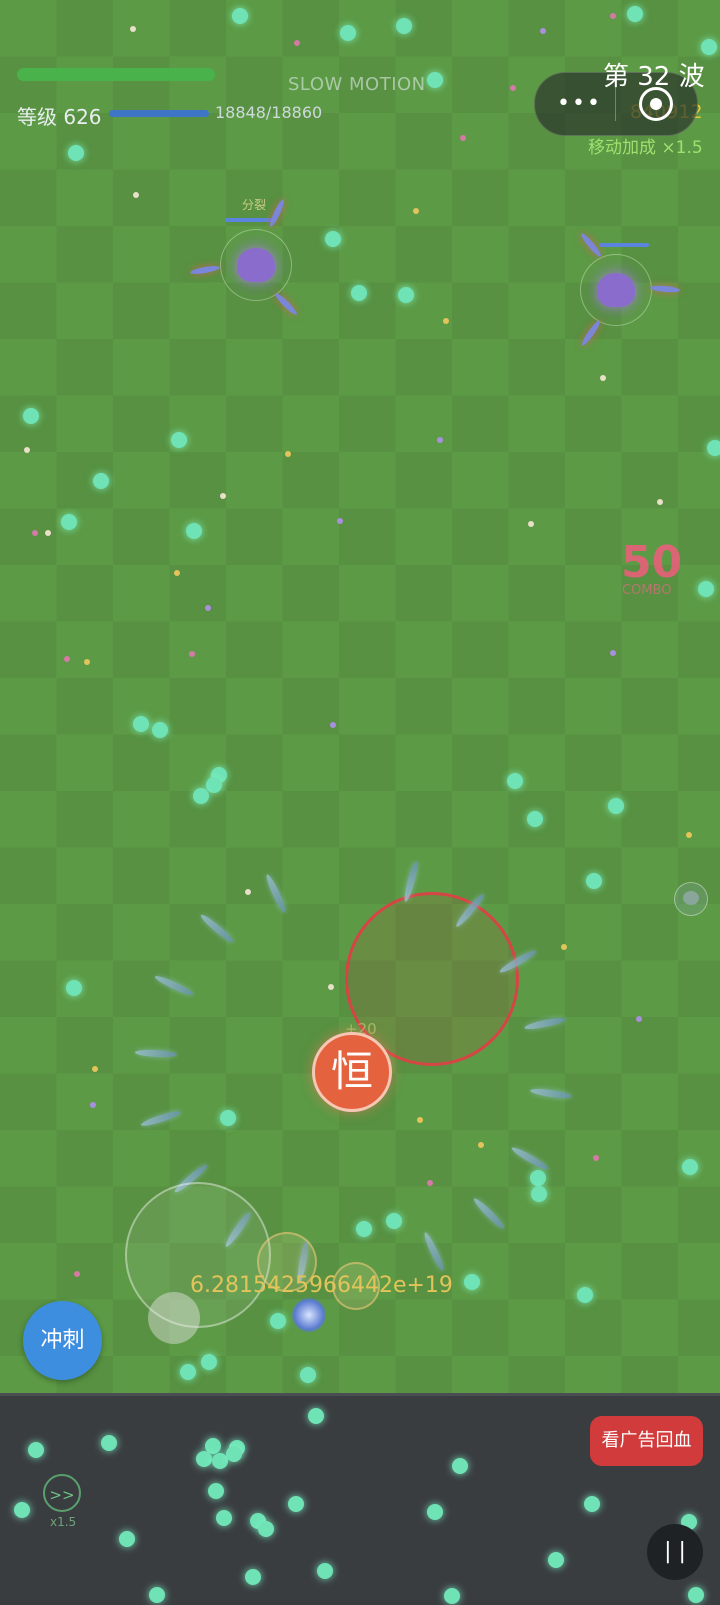 The height and width of the screenshot is (1605, 720). I want to click on xp-text: 18848/18860, so click(269, 112).